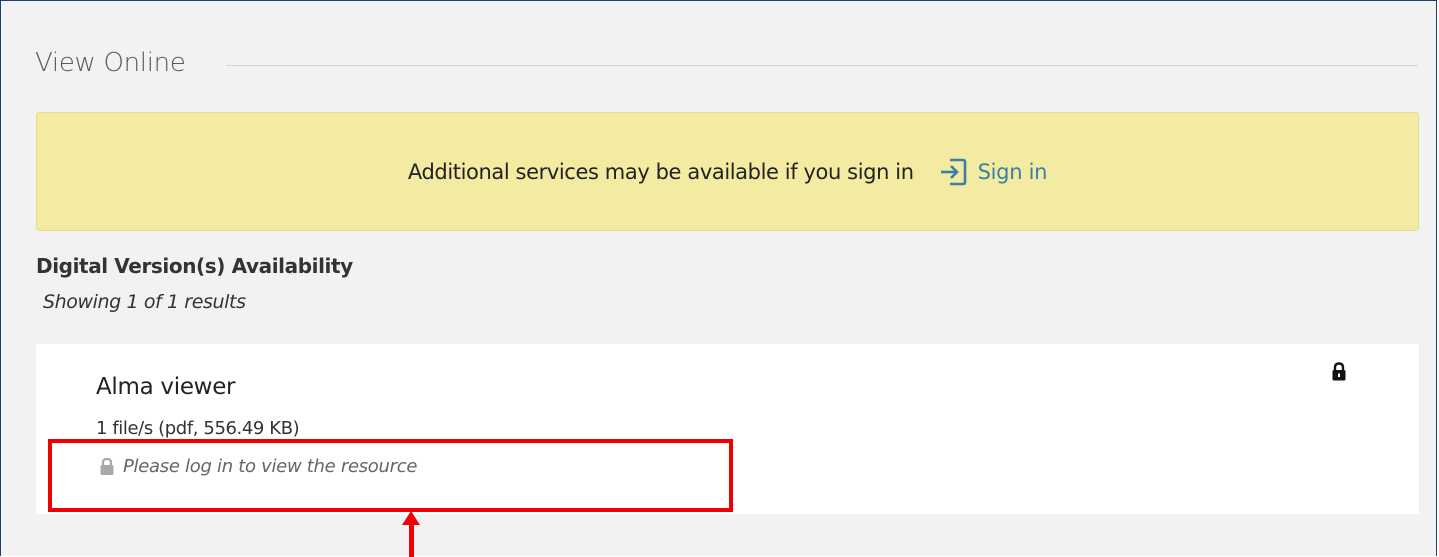 This screenshot has width=1439, height=557. What do you see at coordinates (953, 172) in the screenshot?
I see `sign-in-icon` at bounding box center [953, 172].